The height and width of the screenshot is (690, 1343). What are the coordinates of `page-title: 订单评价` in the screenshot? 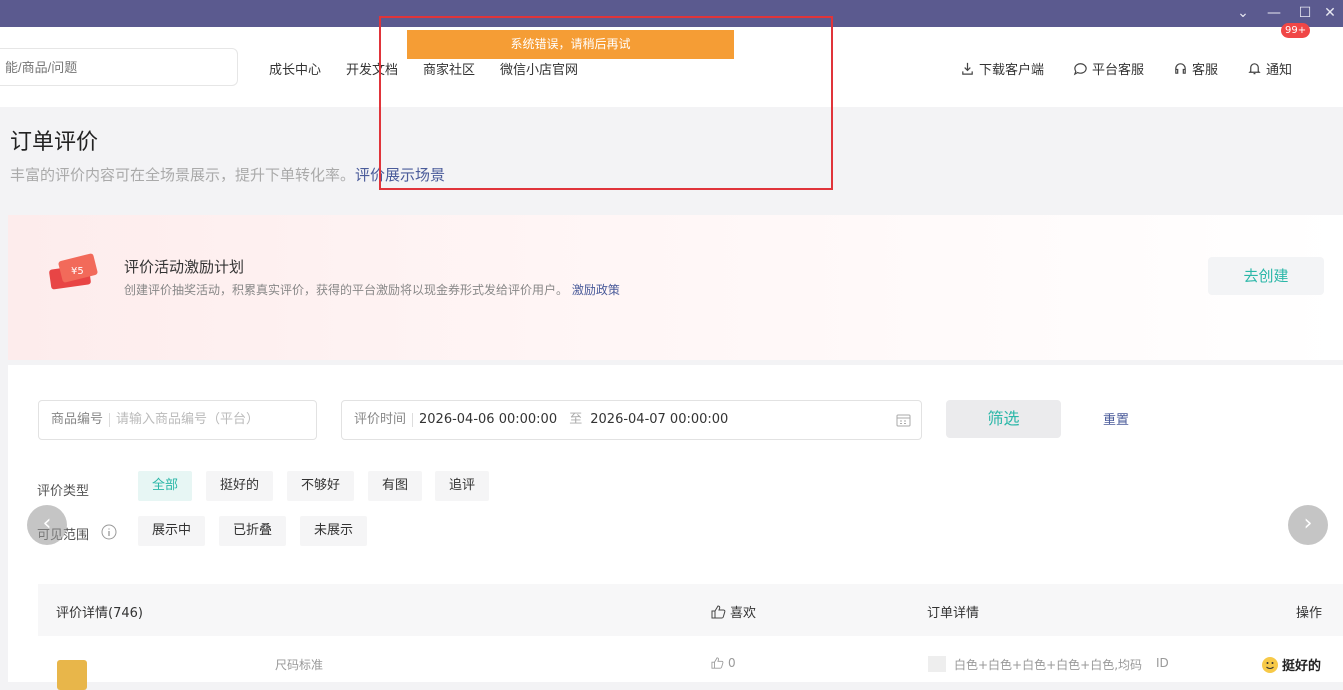 It's located at (54, 142).